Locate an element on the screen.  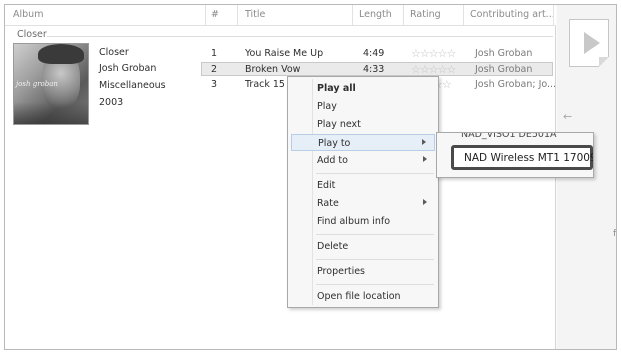
menu-item-label: Properties is located at coordinates (341, 271).